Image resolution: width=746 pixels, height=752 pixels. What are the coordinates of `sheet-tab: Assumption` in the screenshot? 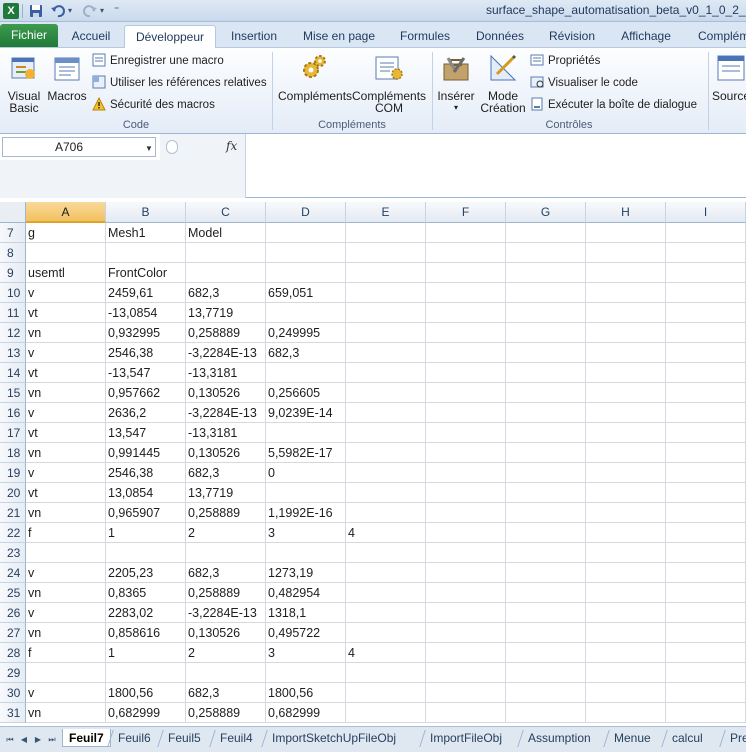 It's located at (559, 738).